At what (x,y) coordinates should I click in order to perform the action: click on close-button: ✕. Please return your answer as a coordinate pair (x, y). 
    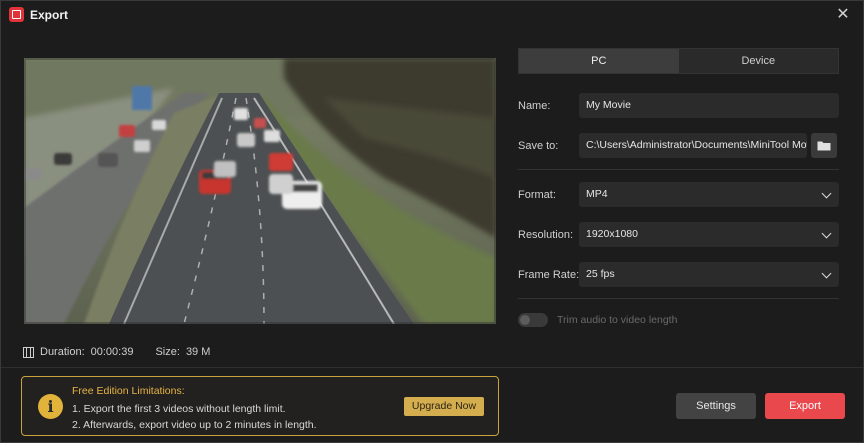
    Looking at the image, I should click on (843, 15).